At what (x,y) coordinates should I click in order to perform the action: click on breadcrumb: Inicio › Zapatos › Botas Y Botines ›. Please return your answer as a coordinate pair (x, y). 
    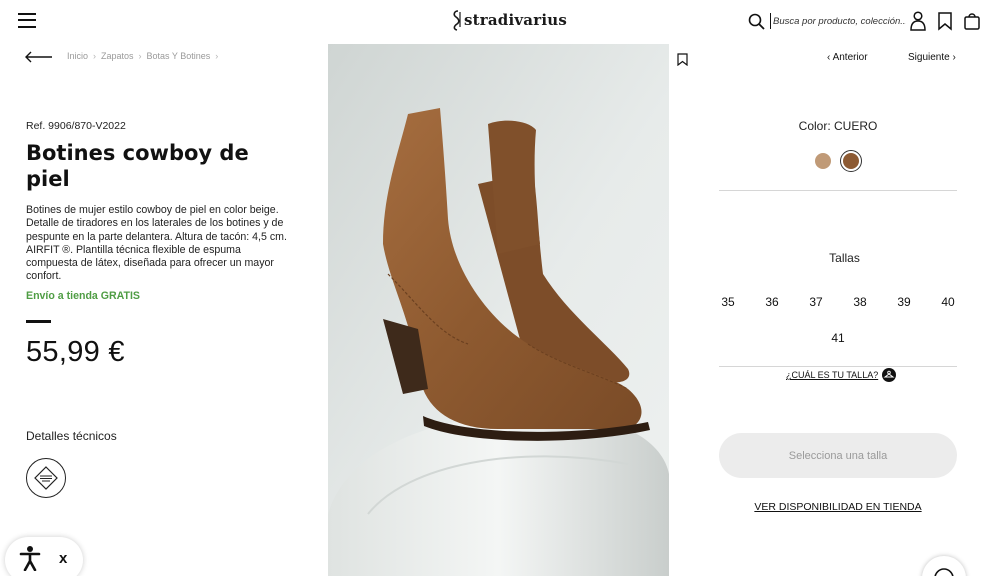
    Looking at the image, I should click on (142, 56).